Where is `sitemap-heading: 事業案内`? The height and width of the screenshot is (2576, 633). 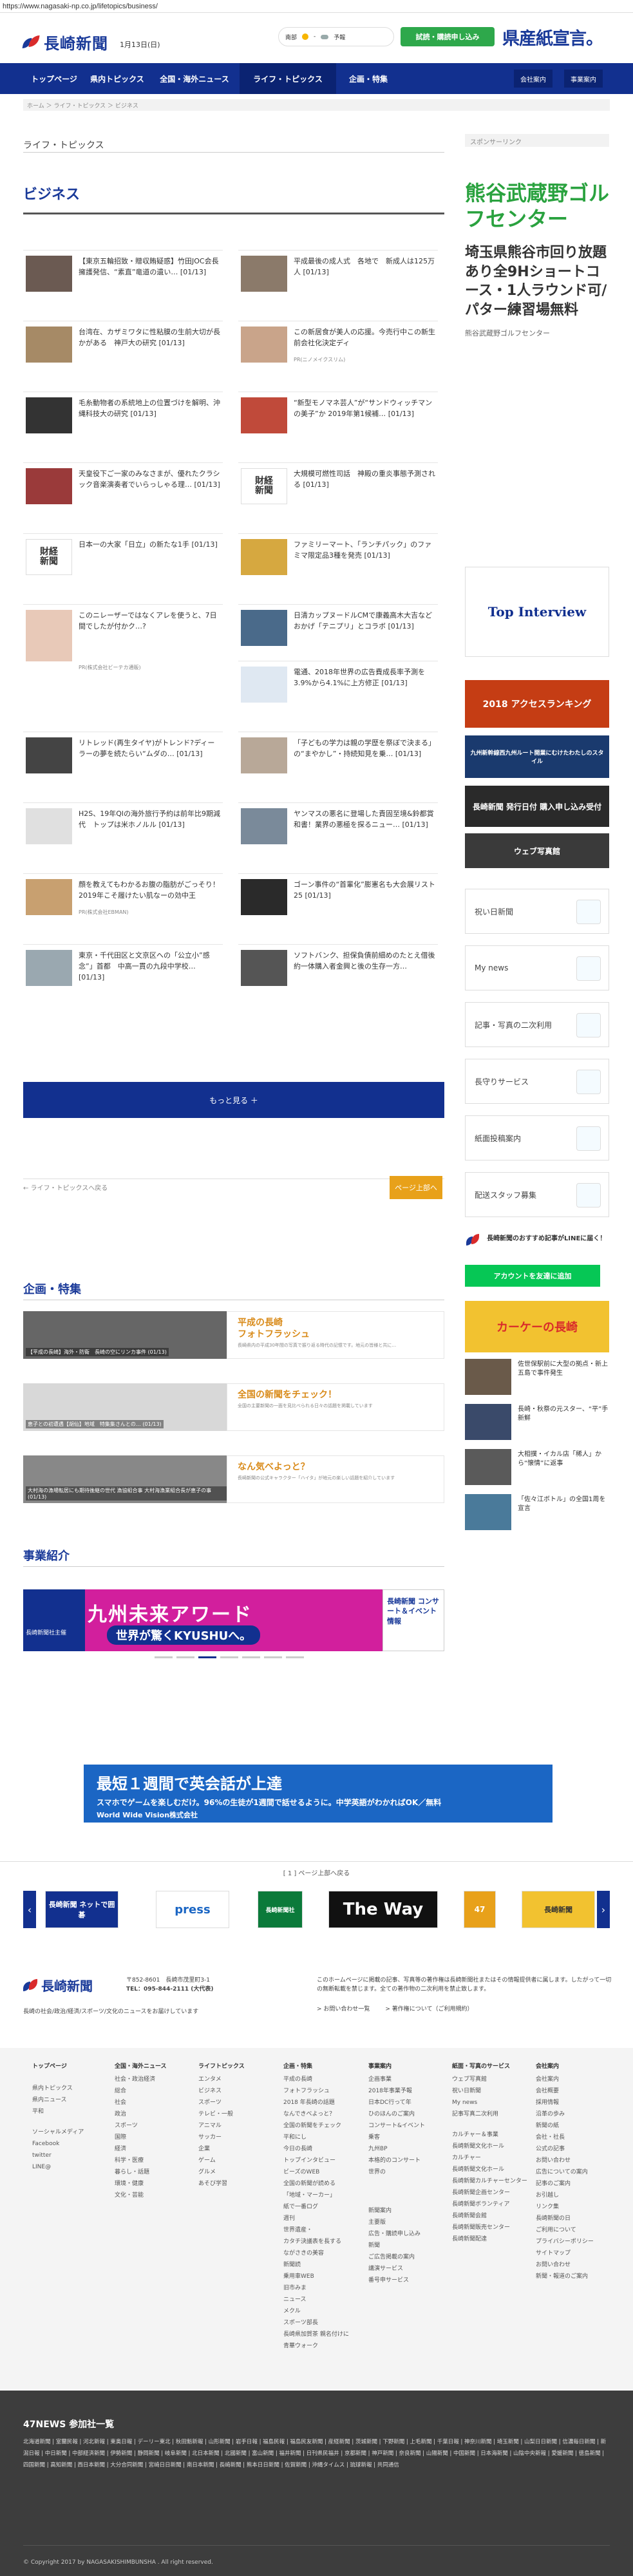
sitemap-heading: 事業案内 is located at coordinates (396, 2066).